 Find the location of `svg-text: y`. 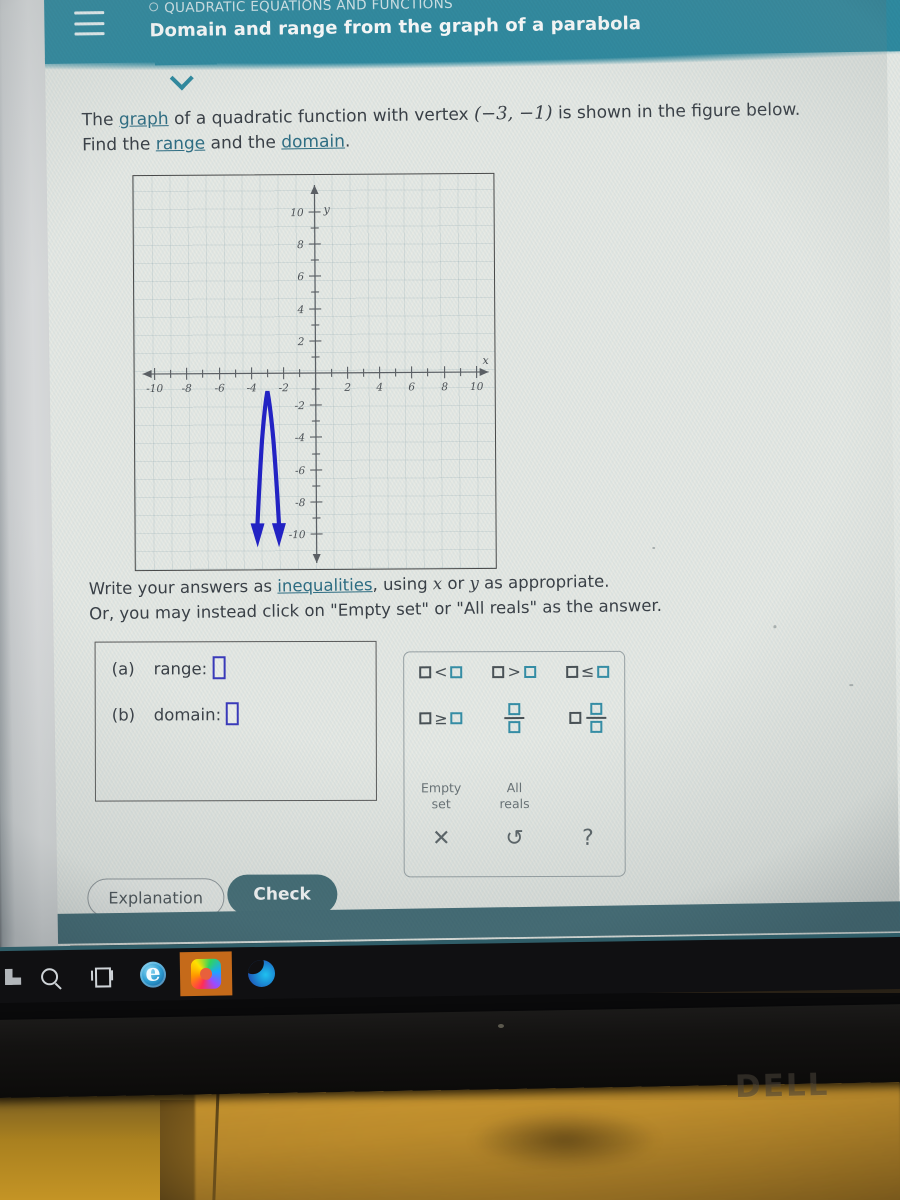

svg-text: y is located at coordinates (327, 209).